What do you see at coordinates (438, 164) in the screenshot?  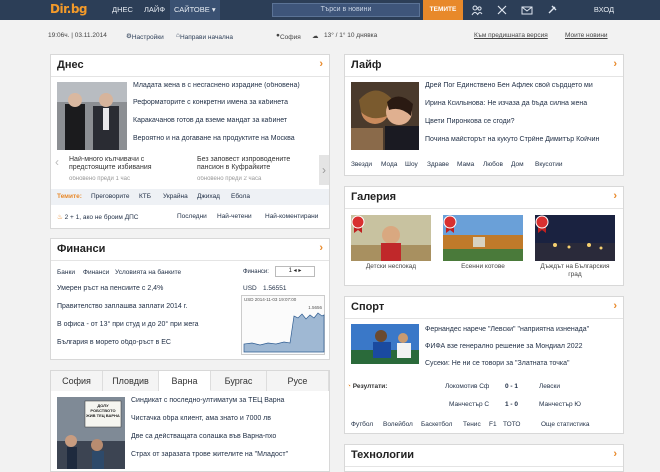 I see `life-link: Здраве` at bounding box center [438, 164].